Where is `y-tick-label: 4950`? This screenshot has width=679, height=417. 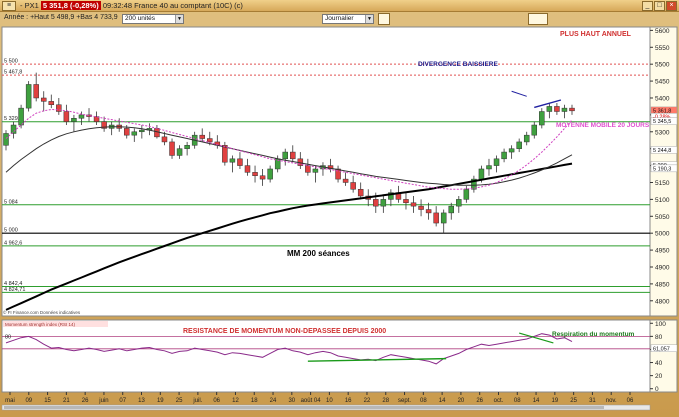 y-tick-label: 4950 is located at coordinates (662, 251).